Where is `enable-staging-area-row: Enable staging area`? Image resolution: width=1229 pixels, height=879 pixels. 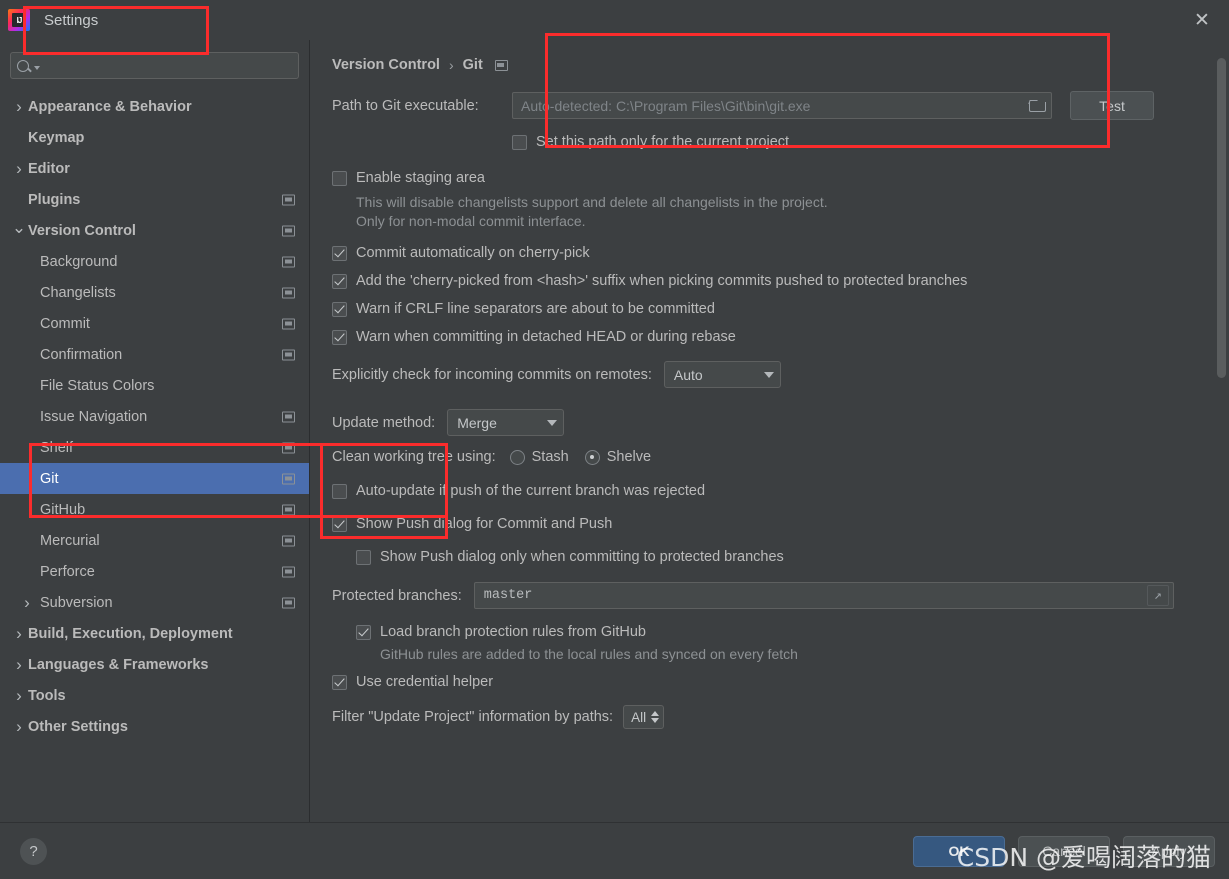 enable-staging-area-row: Enable staging area is located at coordinates (766, 178).